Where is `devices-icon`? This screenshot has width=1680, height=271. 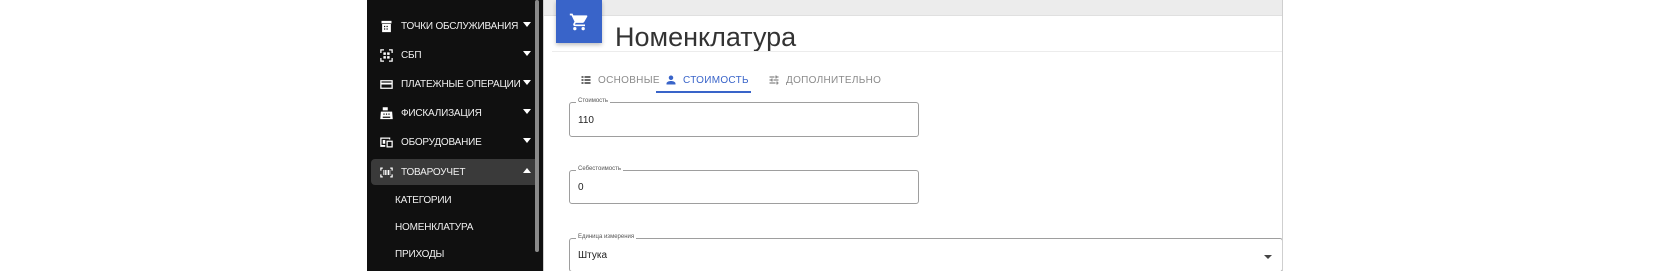
devices-icon is located at coordinates (386, 142).